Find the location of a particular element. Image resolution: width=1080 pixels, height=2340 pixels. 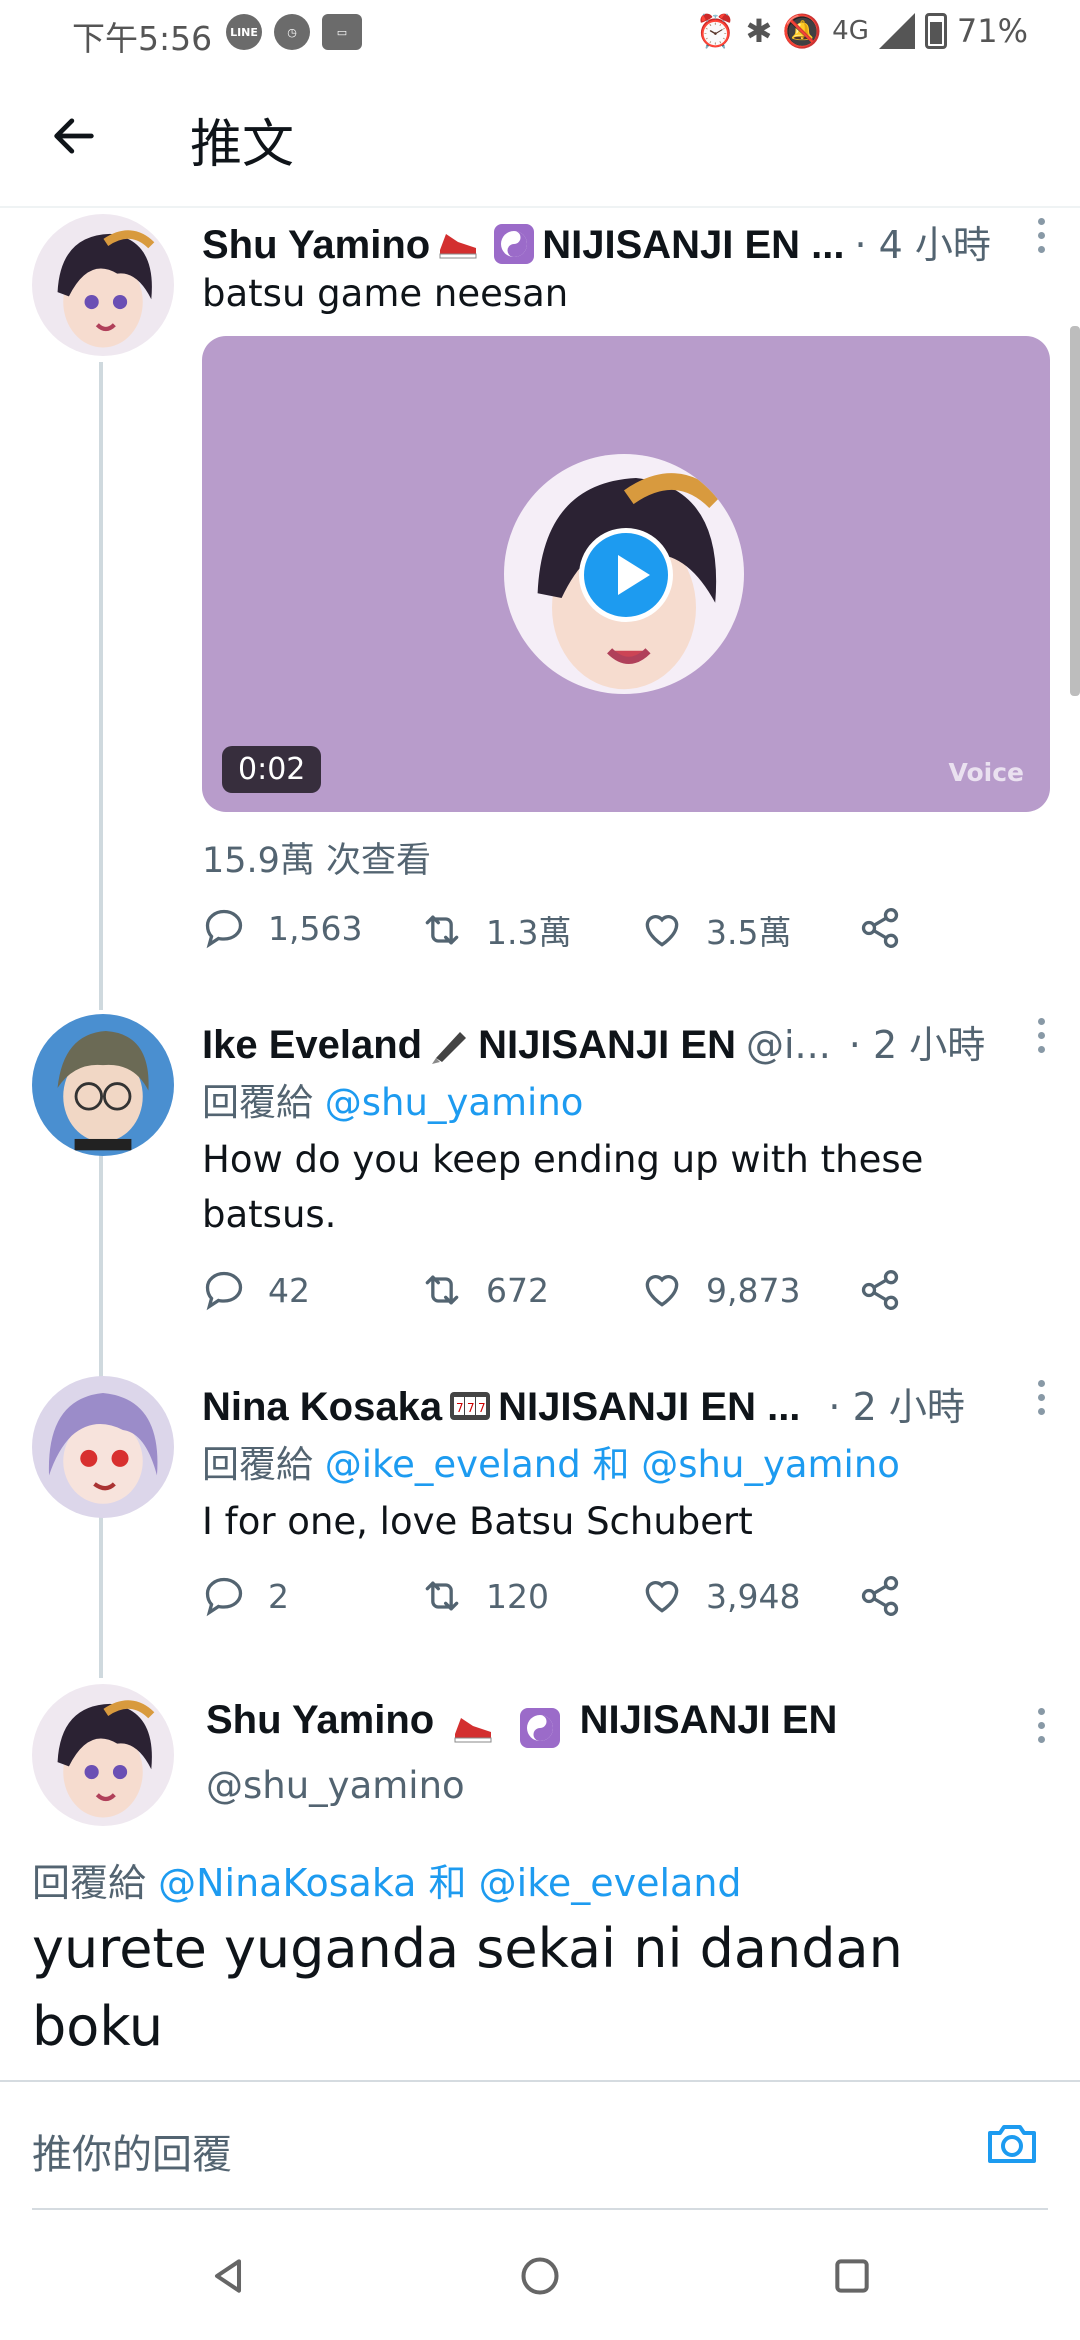

reply-button: 2 is located at coordinates (245, 1596).